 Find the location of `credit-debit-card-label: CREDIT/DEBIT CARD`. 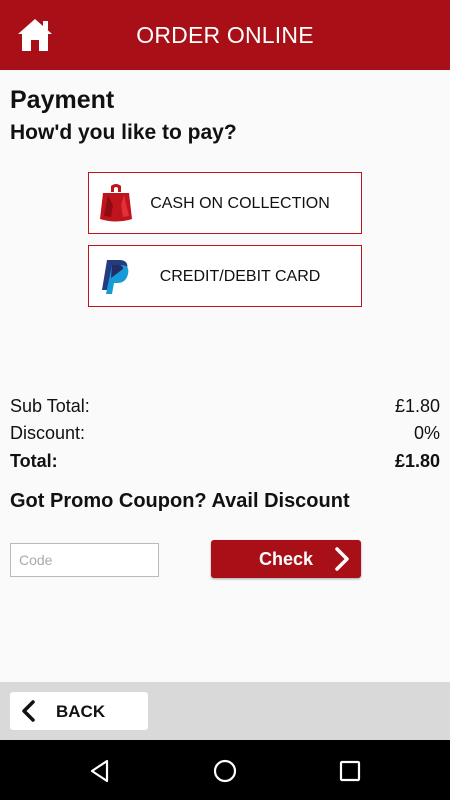

credit-debit-card-label: CREDIT/DEBIT CARD is located at coordinates (240, 276).